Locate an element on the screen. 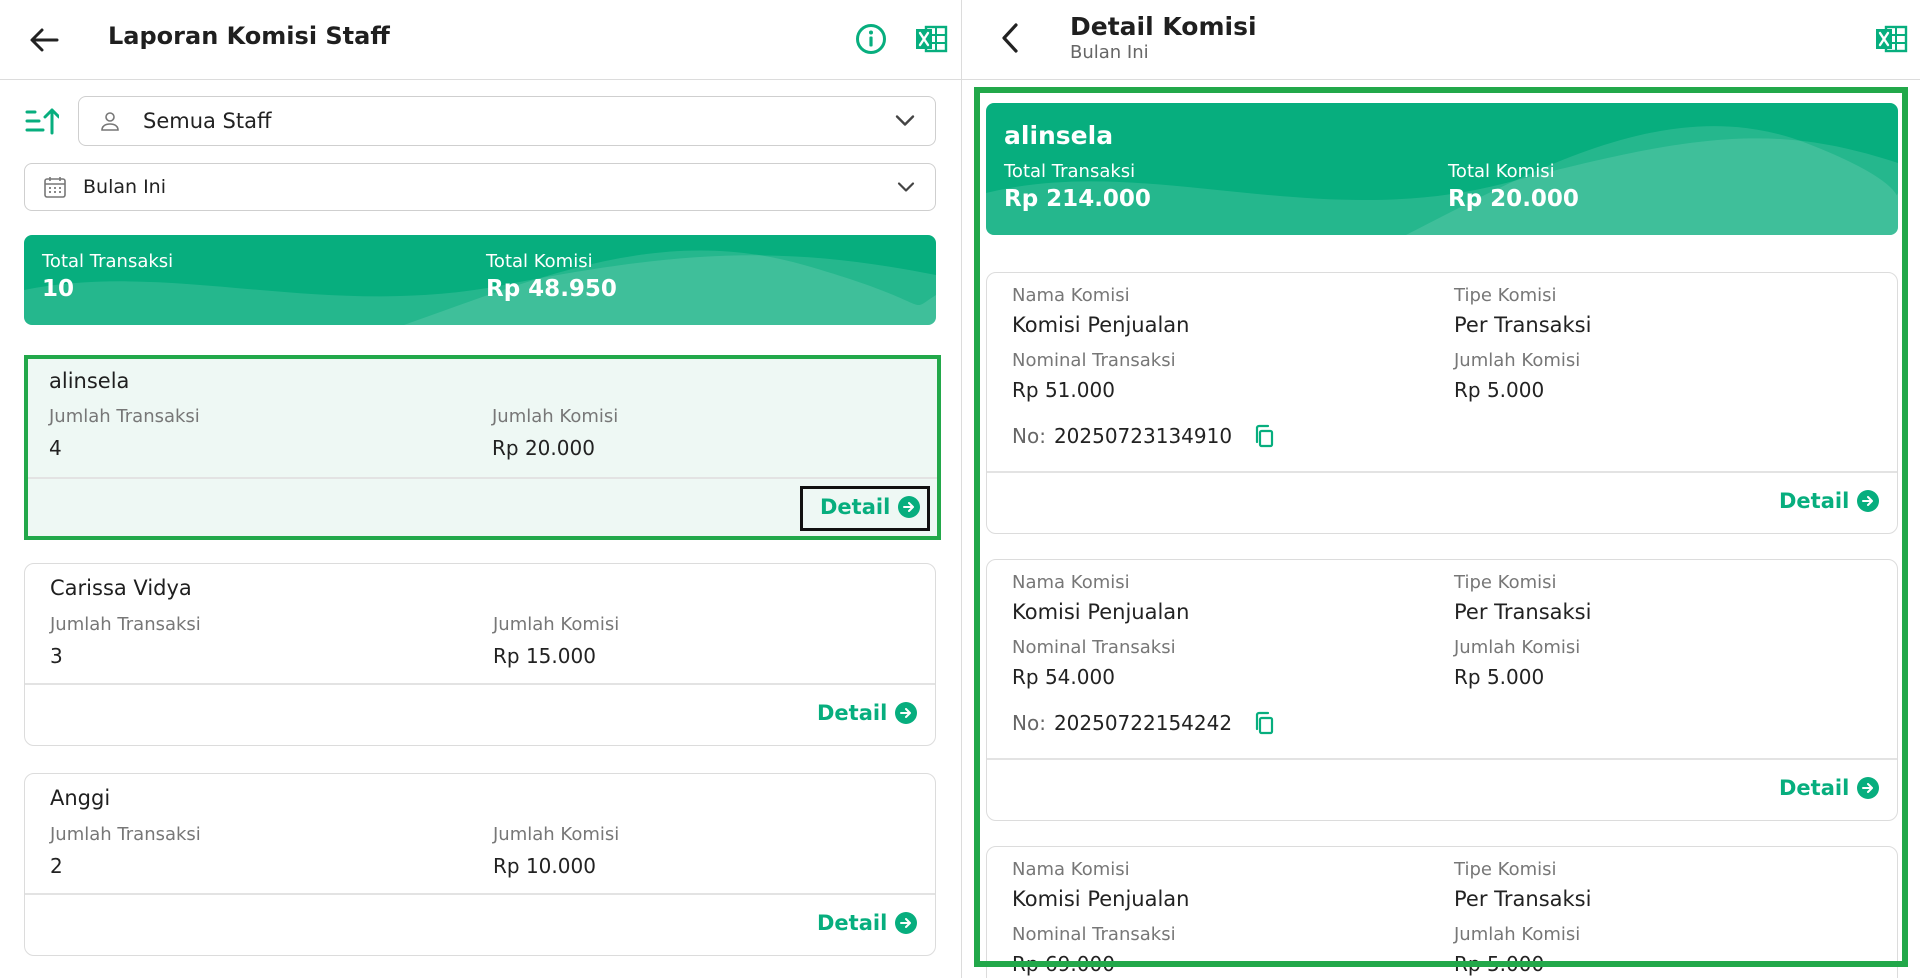 The height and width of the screenshot is (978, 1920). total-komisi-value: Rp 20.000 is located at coordinates (1513, 199).